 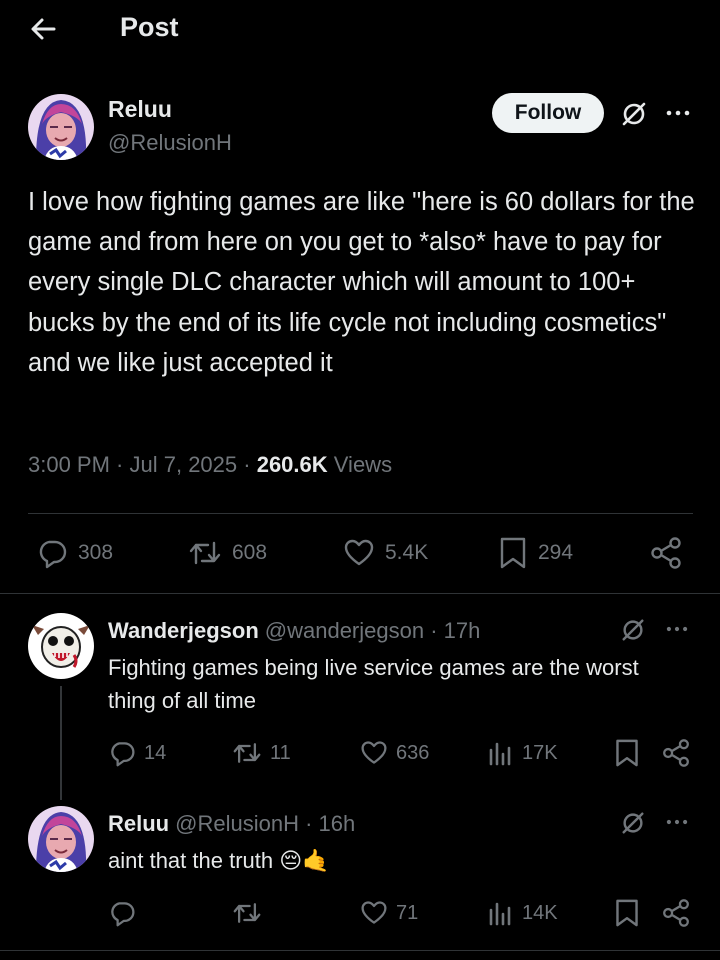 I want to click on reply-action, so click(x=122, y=913).